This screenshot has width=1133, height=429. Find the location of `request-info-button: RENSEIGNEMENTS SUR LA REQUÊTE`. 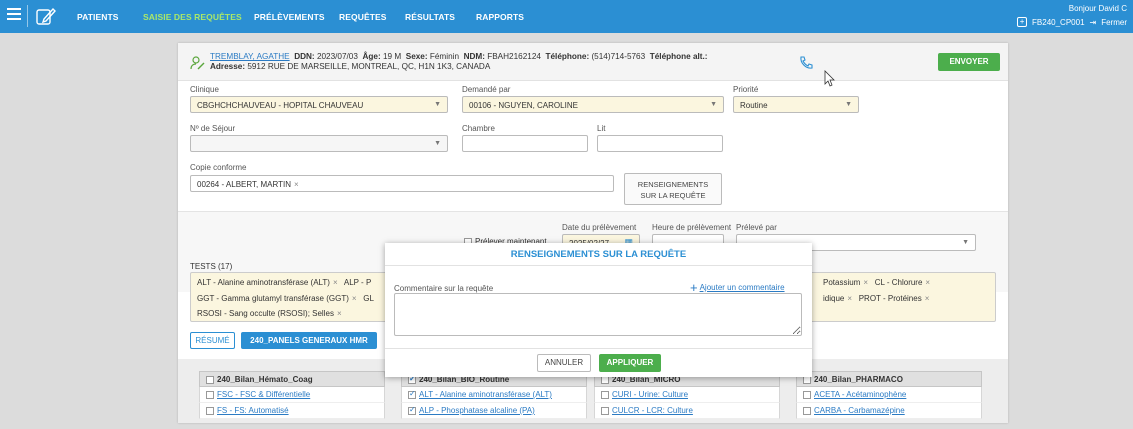

request-info-button: RENSEIGNEMENTS SUR LA REQUÊTE is located at coordinates (673, 189).